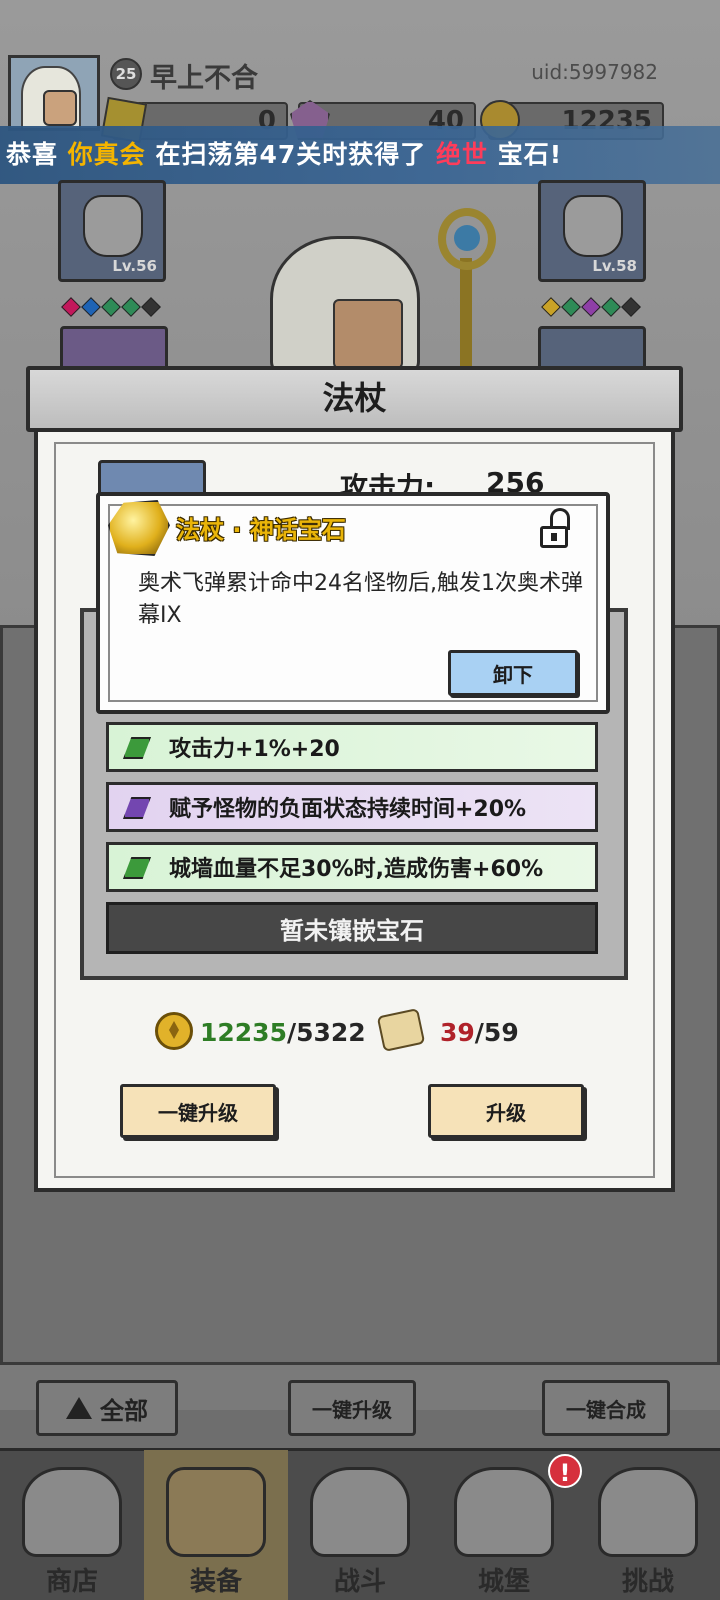 The width and height of the screenshot is (720, 1600). What do you see at coordinates (174, 1031) in the screenshot?
I see `gold-coin-icon` at bounding box center [174, 1031].